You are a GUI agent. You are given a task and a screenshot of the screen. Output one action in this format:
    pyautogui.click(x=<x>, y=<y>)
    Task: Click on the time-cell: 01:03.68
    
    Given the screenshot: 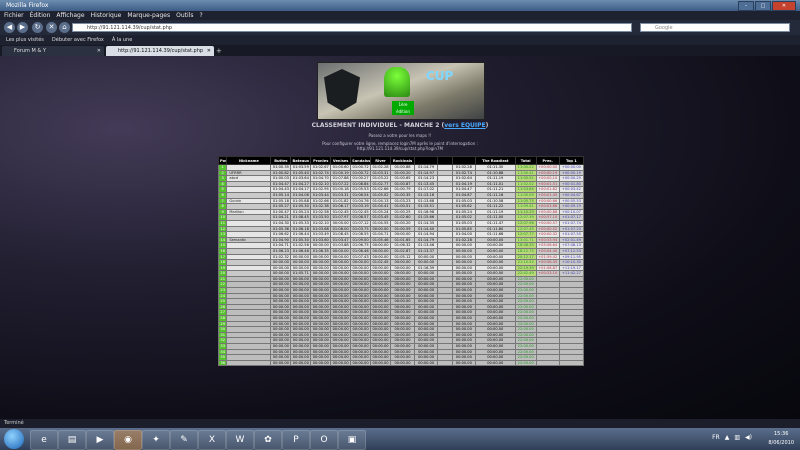 What is the action you would take?
    pyautogui.click(x=321, y=229)
    